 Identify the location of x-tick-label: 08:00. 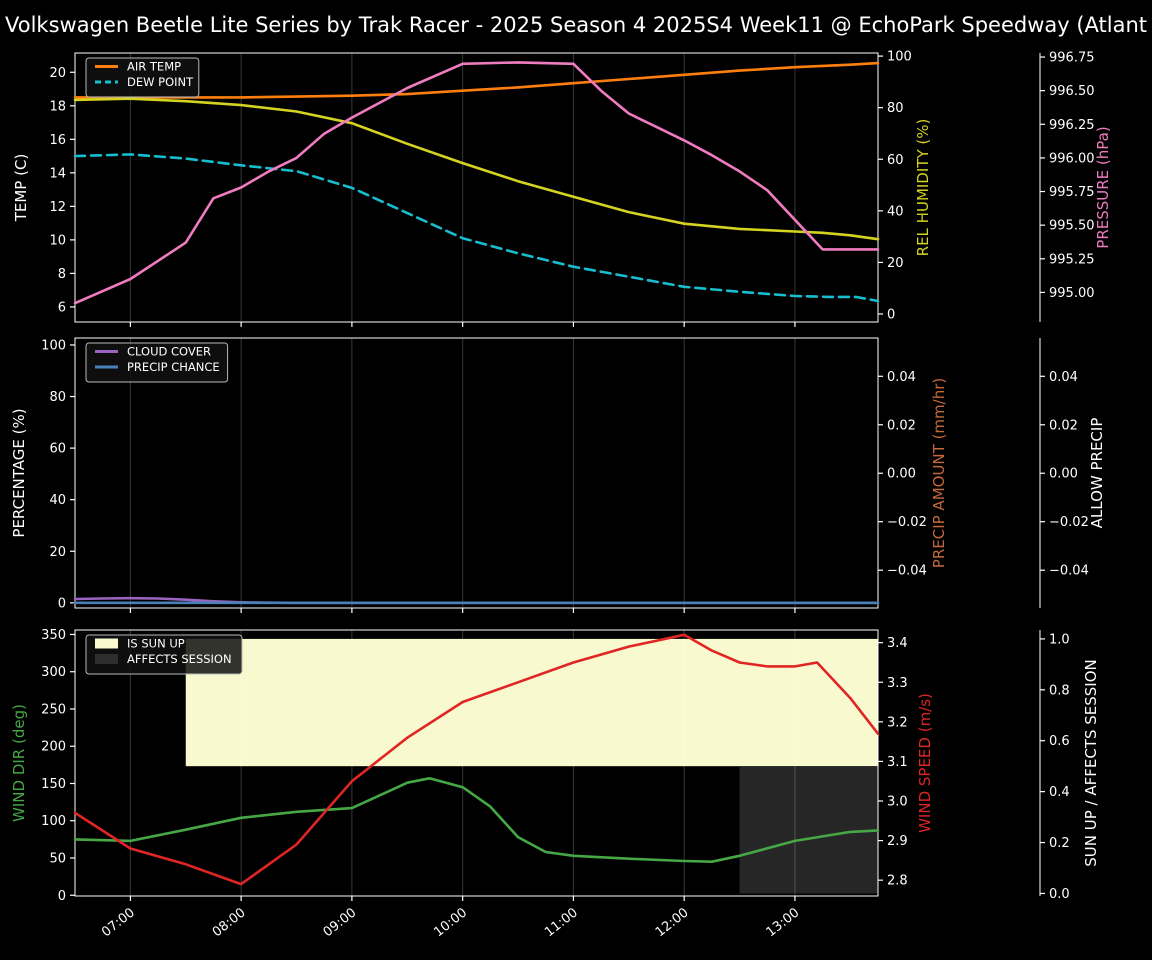
(229, 922).